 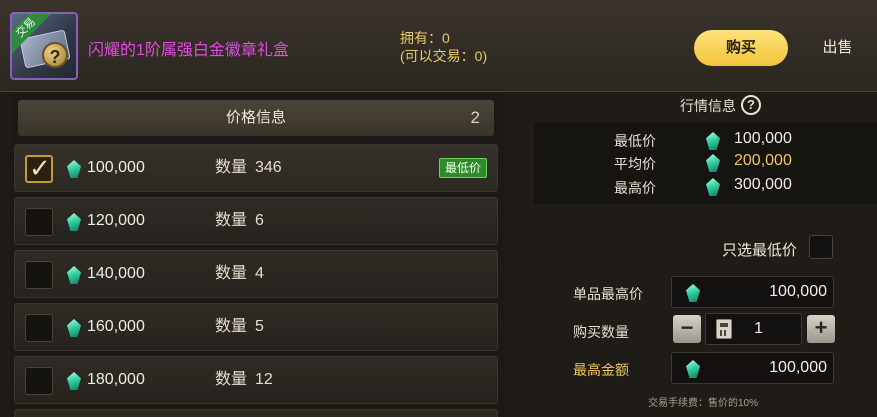 I want to click on qty-input: 1, so click(x=753, y=329).